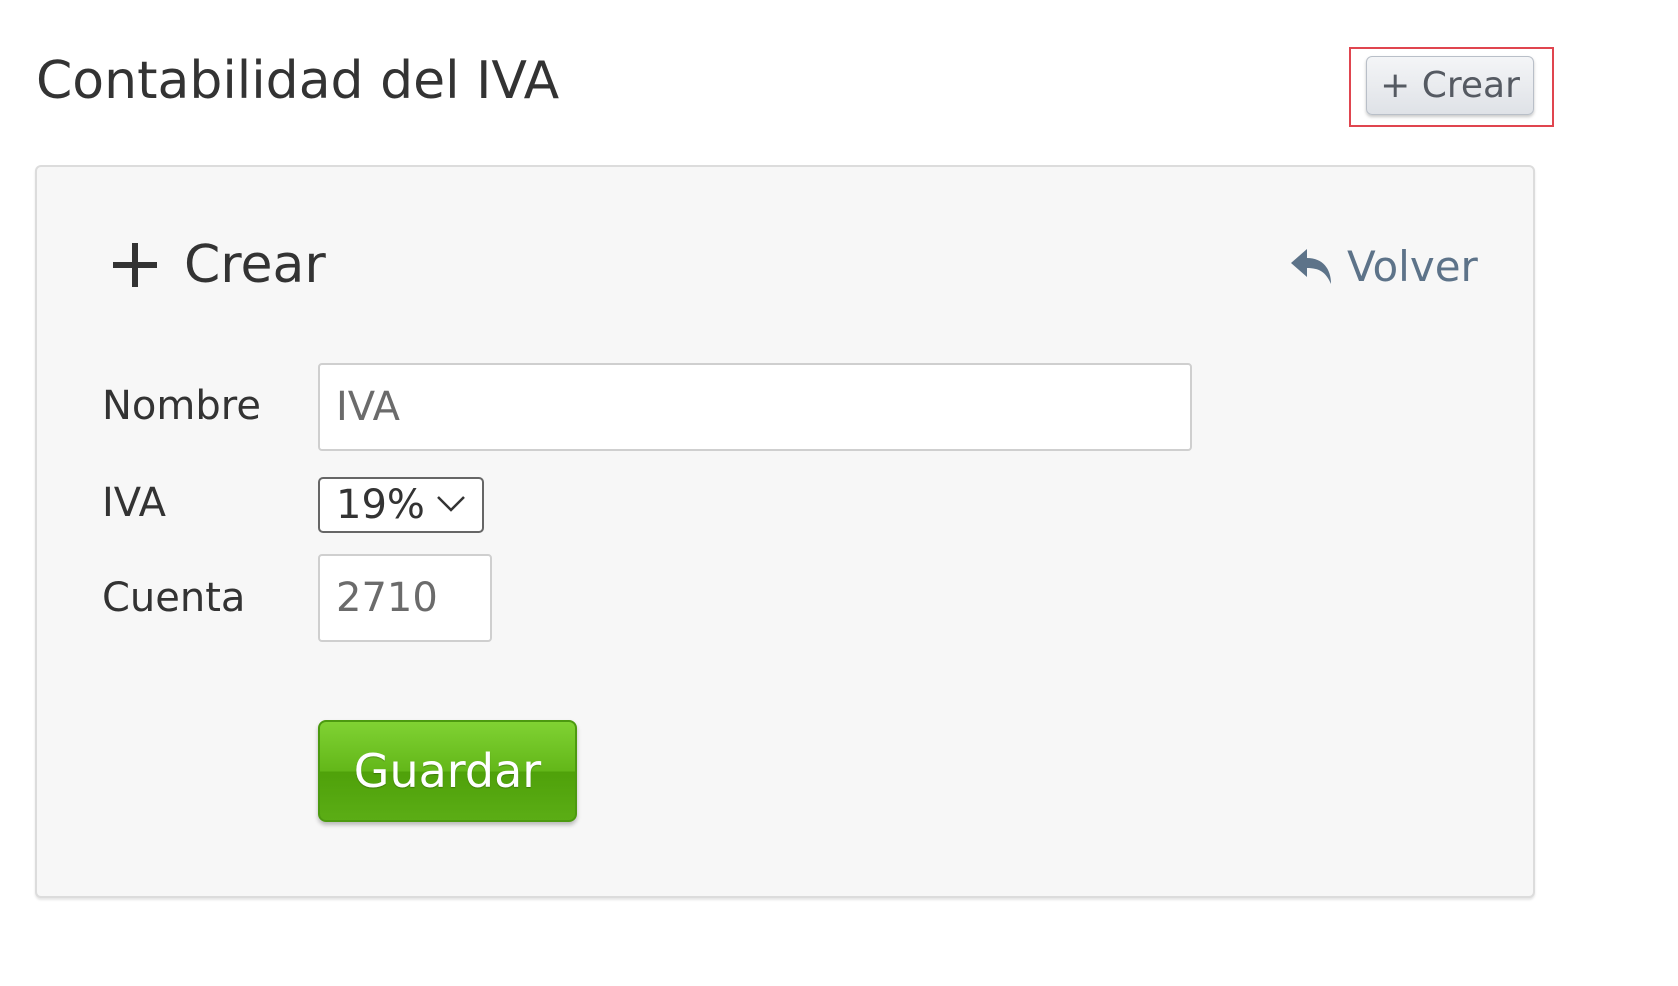 This screenshot has height=986, width=1678. Describe the element at coordinates (380, 505) in the screenshot. I see `iva-select-value: 19%` at that location.